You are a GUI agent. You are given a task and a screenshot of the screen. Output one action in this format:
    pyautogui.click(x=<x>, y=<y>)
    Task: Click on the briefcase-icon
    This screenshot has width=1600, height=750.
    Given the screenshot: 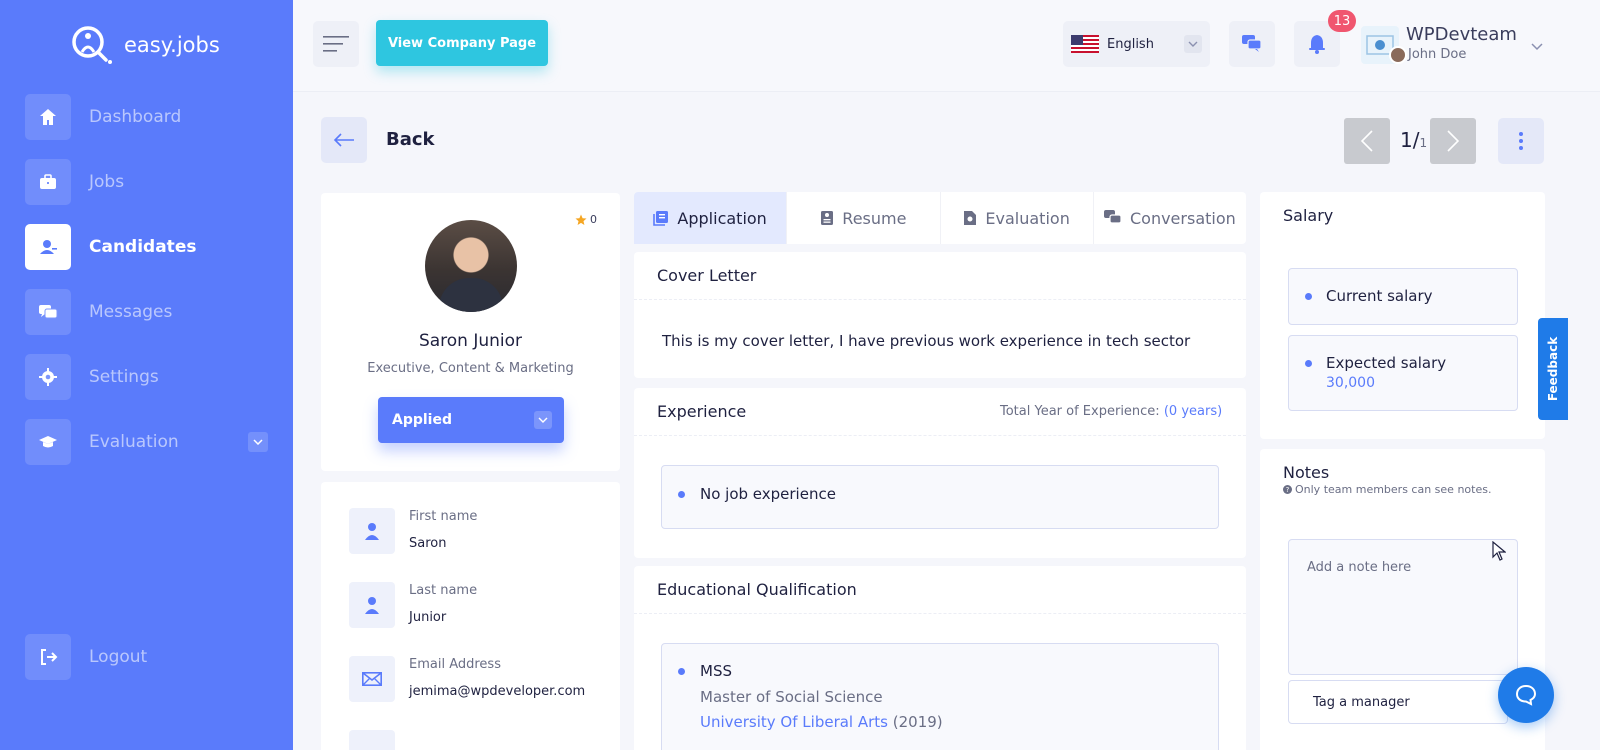 What is the action you would take?
    pyautogui.click(x=48, y=182)
    